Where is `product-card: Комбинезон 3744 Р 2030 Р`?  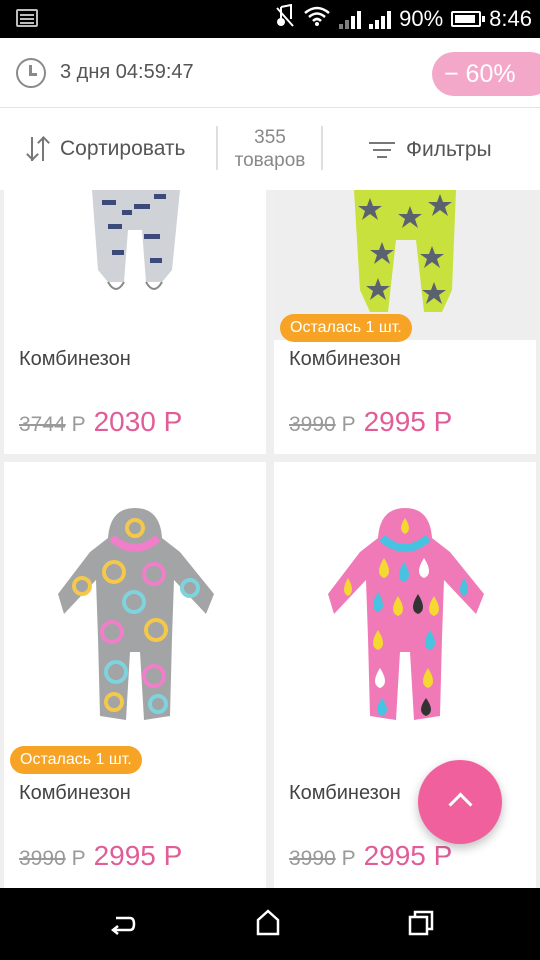
product-card: Комбинезон 3744 Р 2030 Р is located at coordinates (135, 322).